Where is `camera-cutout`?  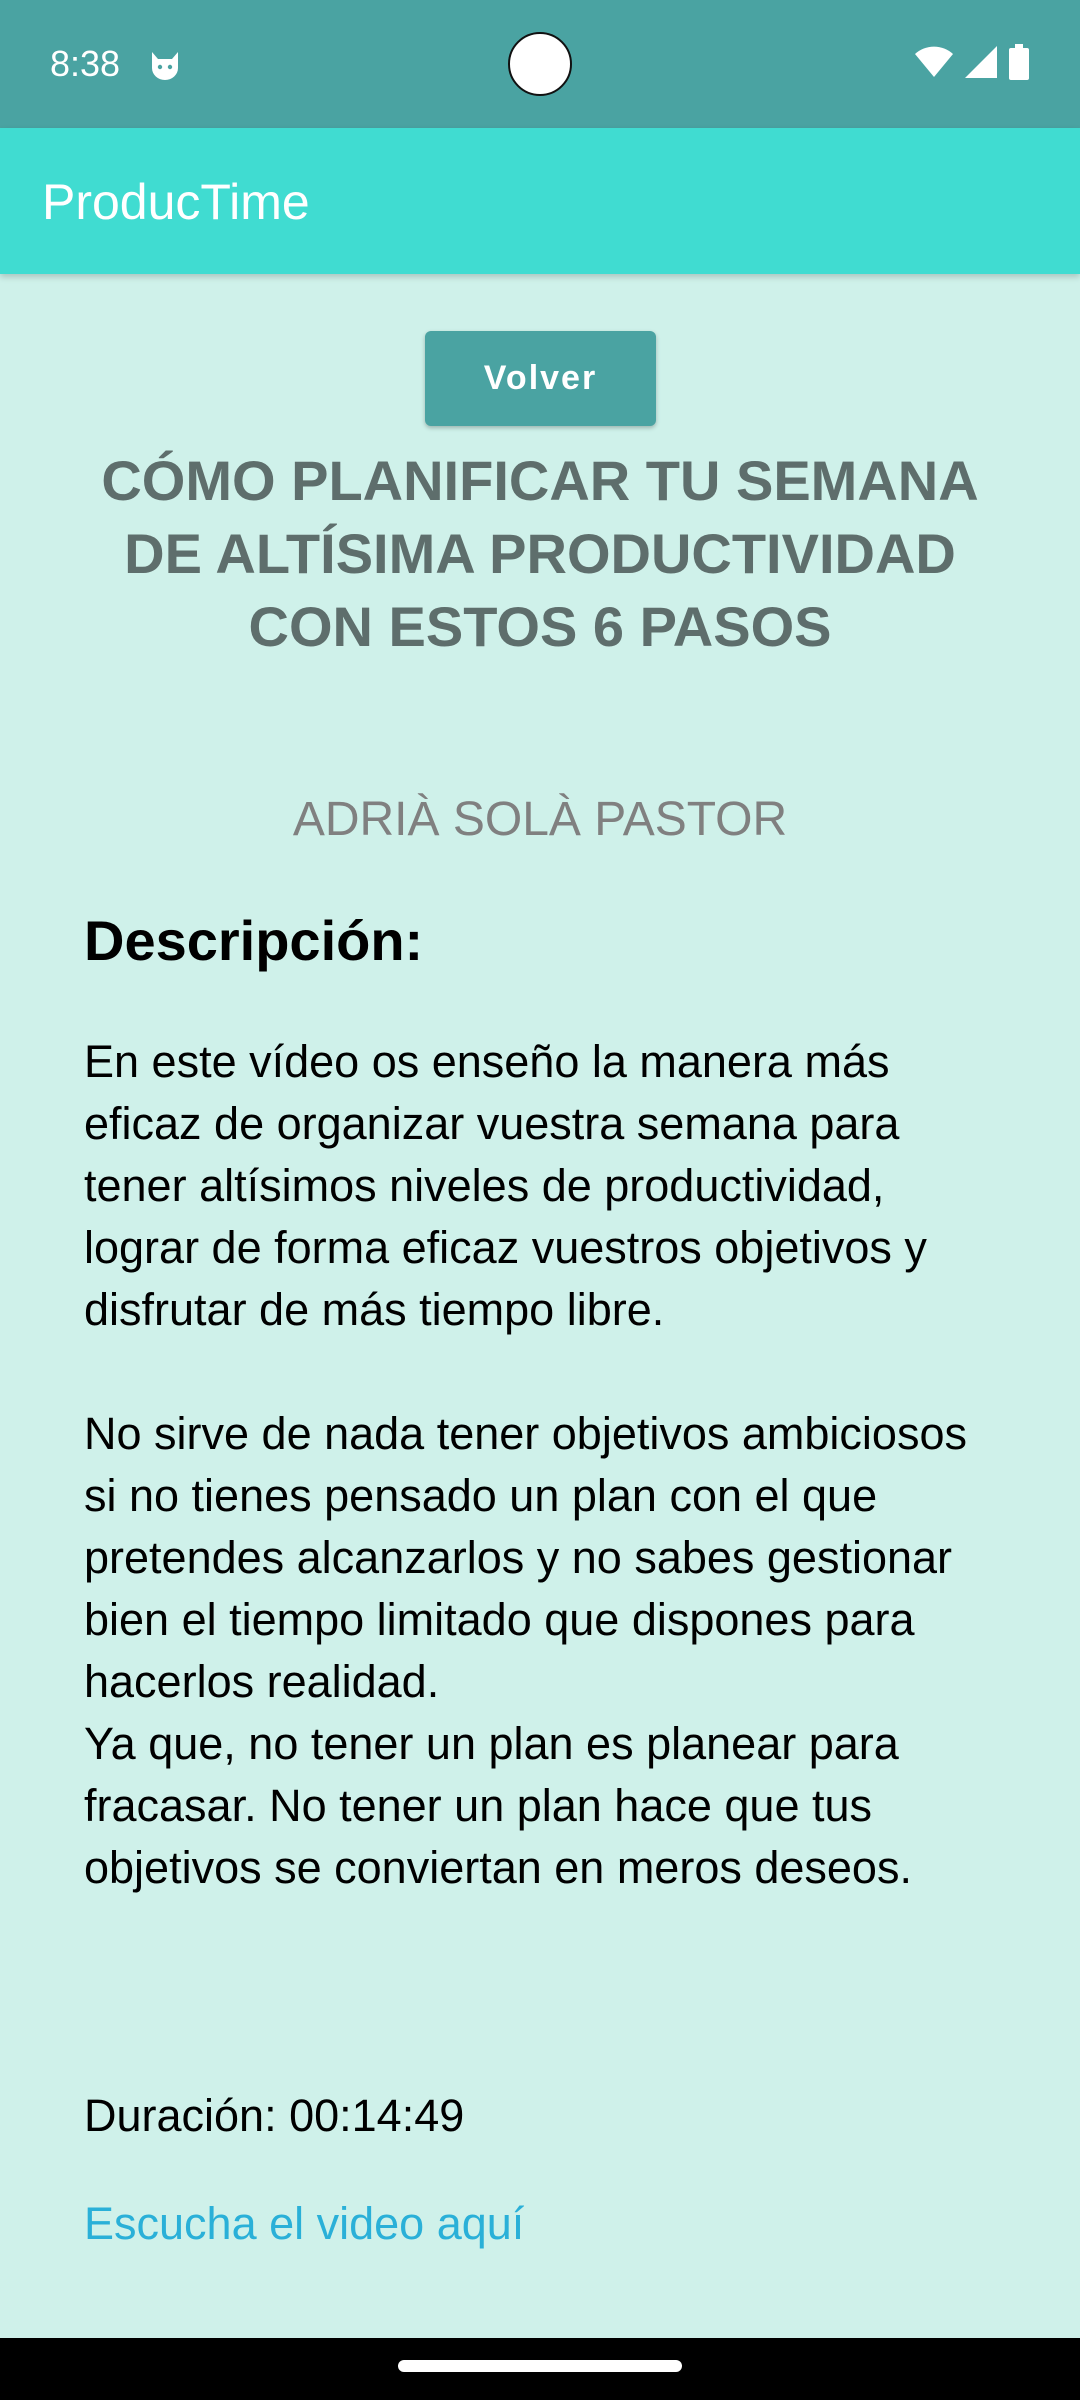 camera-cutout is located at coordinates (540, 64).